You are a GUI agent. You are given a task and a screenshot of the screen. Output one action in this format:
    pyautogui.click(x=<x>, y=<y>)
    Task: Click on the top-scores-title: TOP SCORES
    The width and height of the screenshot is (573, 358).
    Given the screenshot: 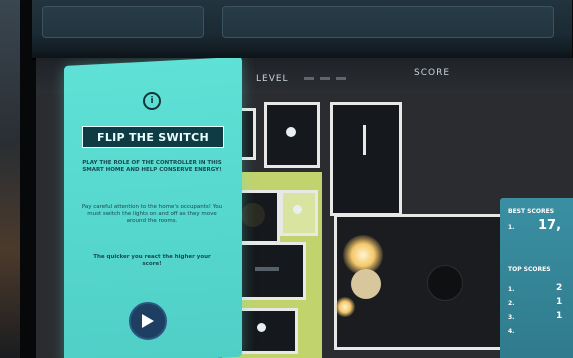 What is the action you would take?
    pyautogui.click(x=529, y=269)
    